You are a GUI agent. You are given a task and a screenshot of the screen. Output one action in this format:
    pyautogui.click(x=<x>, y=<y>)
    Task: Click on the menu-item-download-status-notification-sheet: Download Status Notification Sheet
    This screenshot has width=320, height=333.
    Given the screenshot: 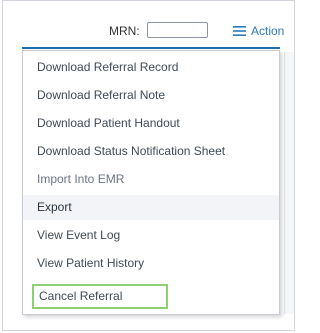 What is the action you would take?
    pyautogui.click(x=151, y=151)
    